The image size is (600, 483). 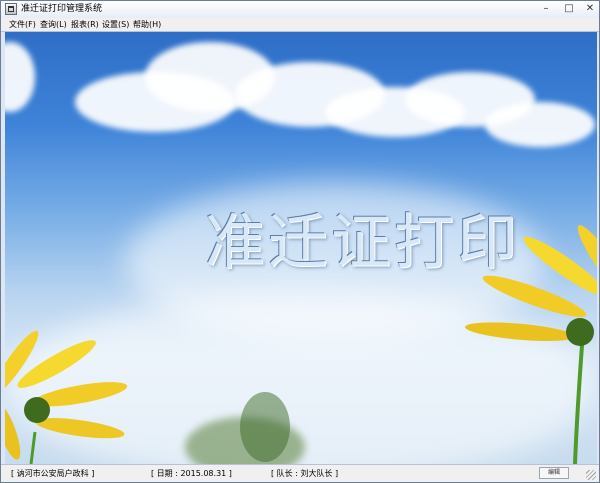 I want to click on menu-settings: 设置(S), so click(x=115, y=24).